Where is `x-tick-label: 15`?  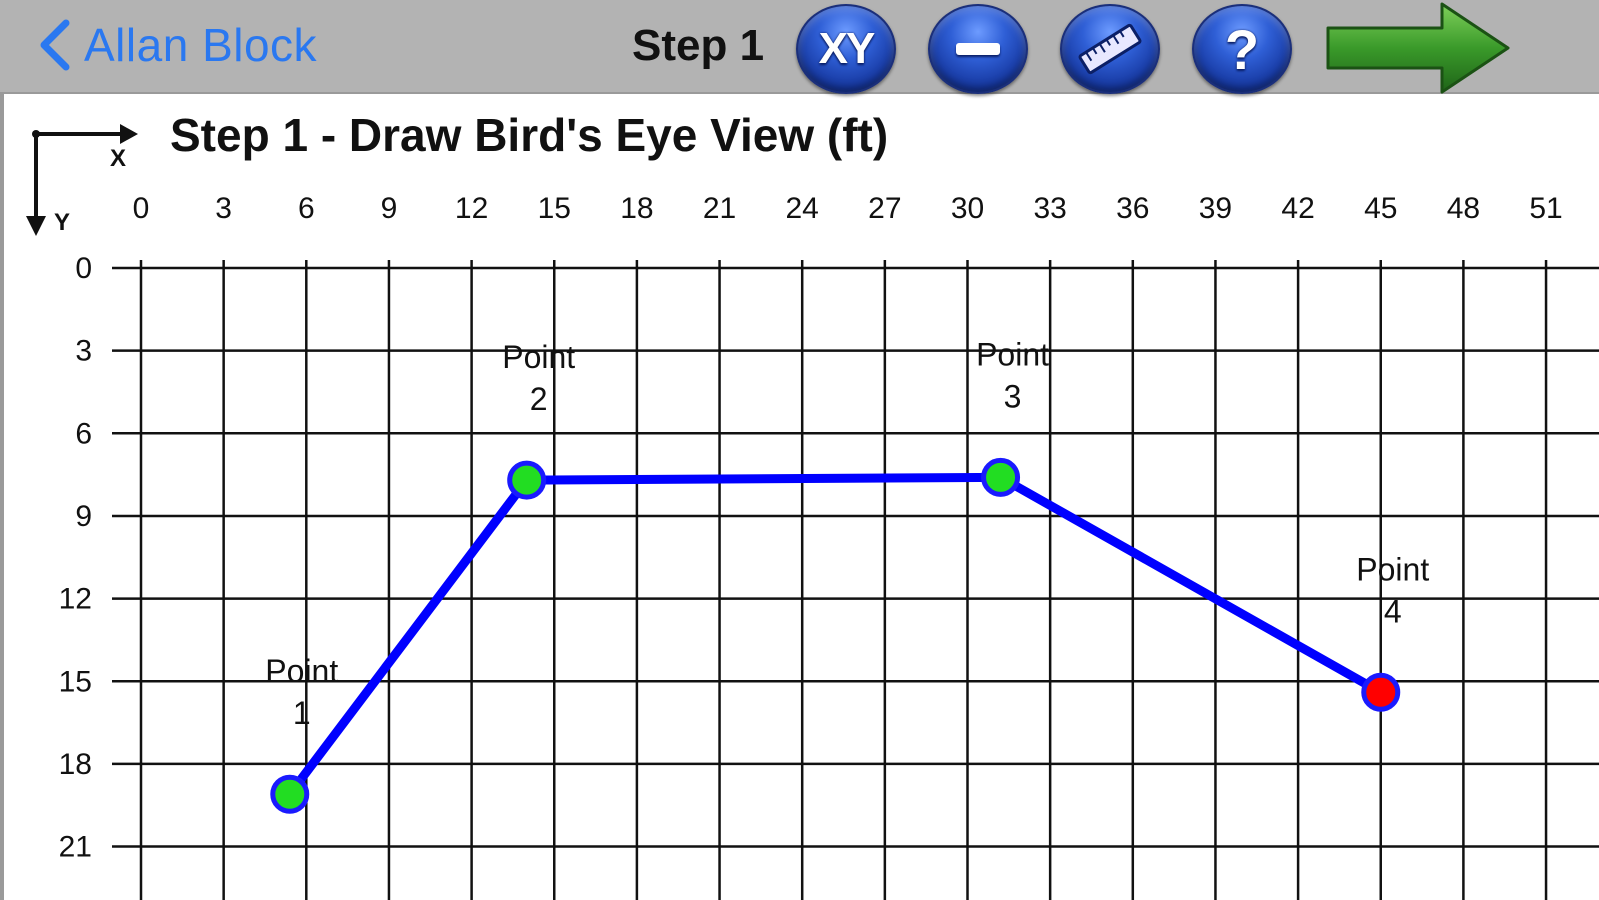 x-tick-label: 15 is located at coordinates (554, 208).